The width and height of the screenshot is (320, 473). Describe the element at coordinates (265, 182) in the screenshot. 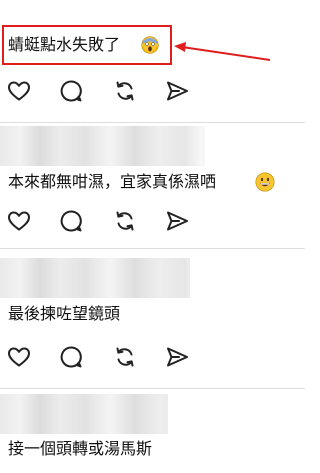

I see `grinning-face-icon` at that location.